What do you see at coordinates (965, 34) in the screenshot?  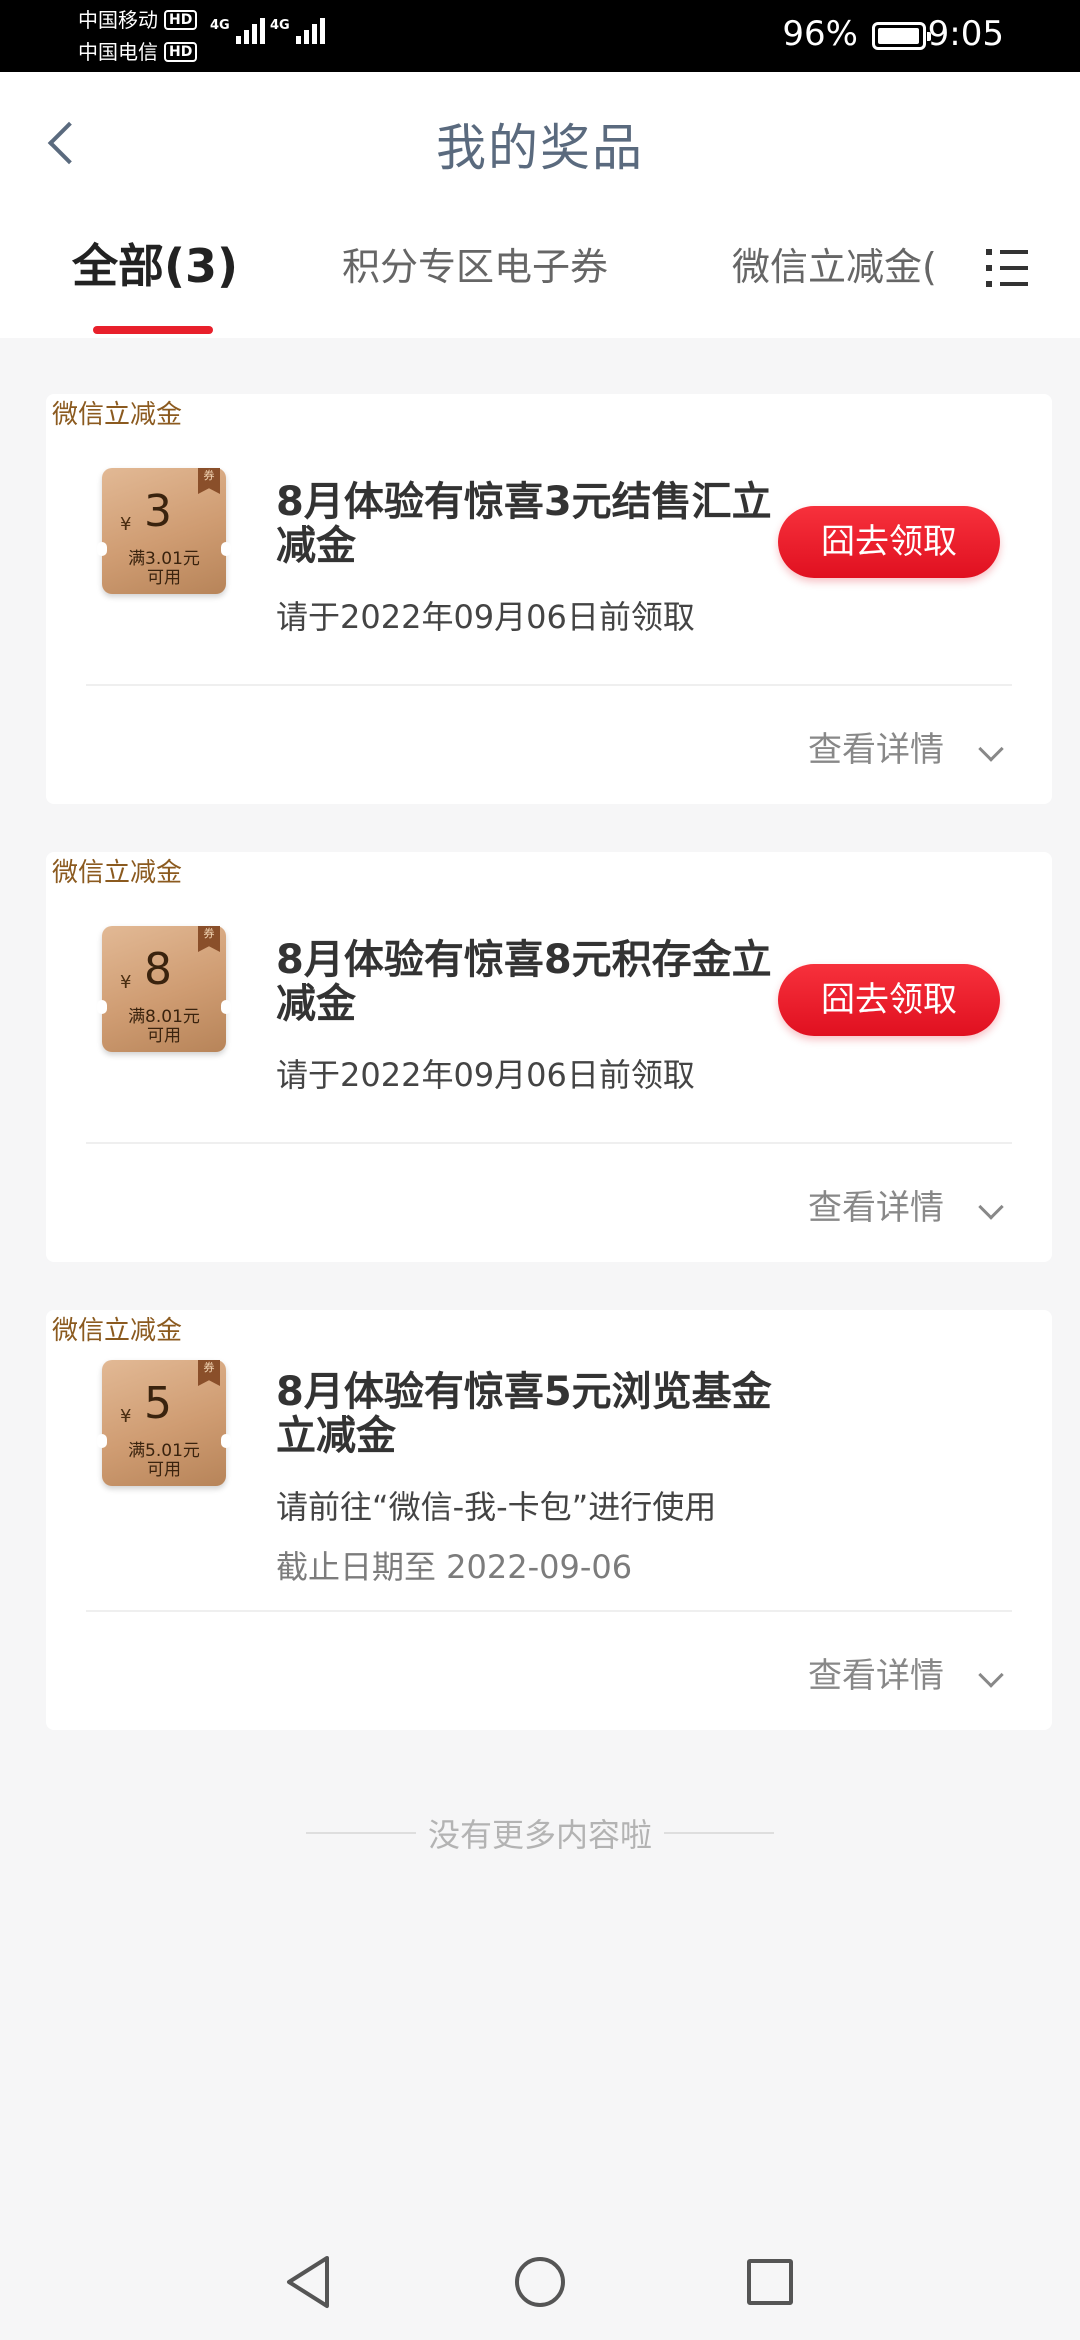 I see `clock: 9:05` at bounding box center [965, 34].